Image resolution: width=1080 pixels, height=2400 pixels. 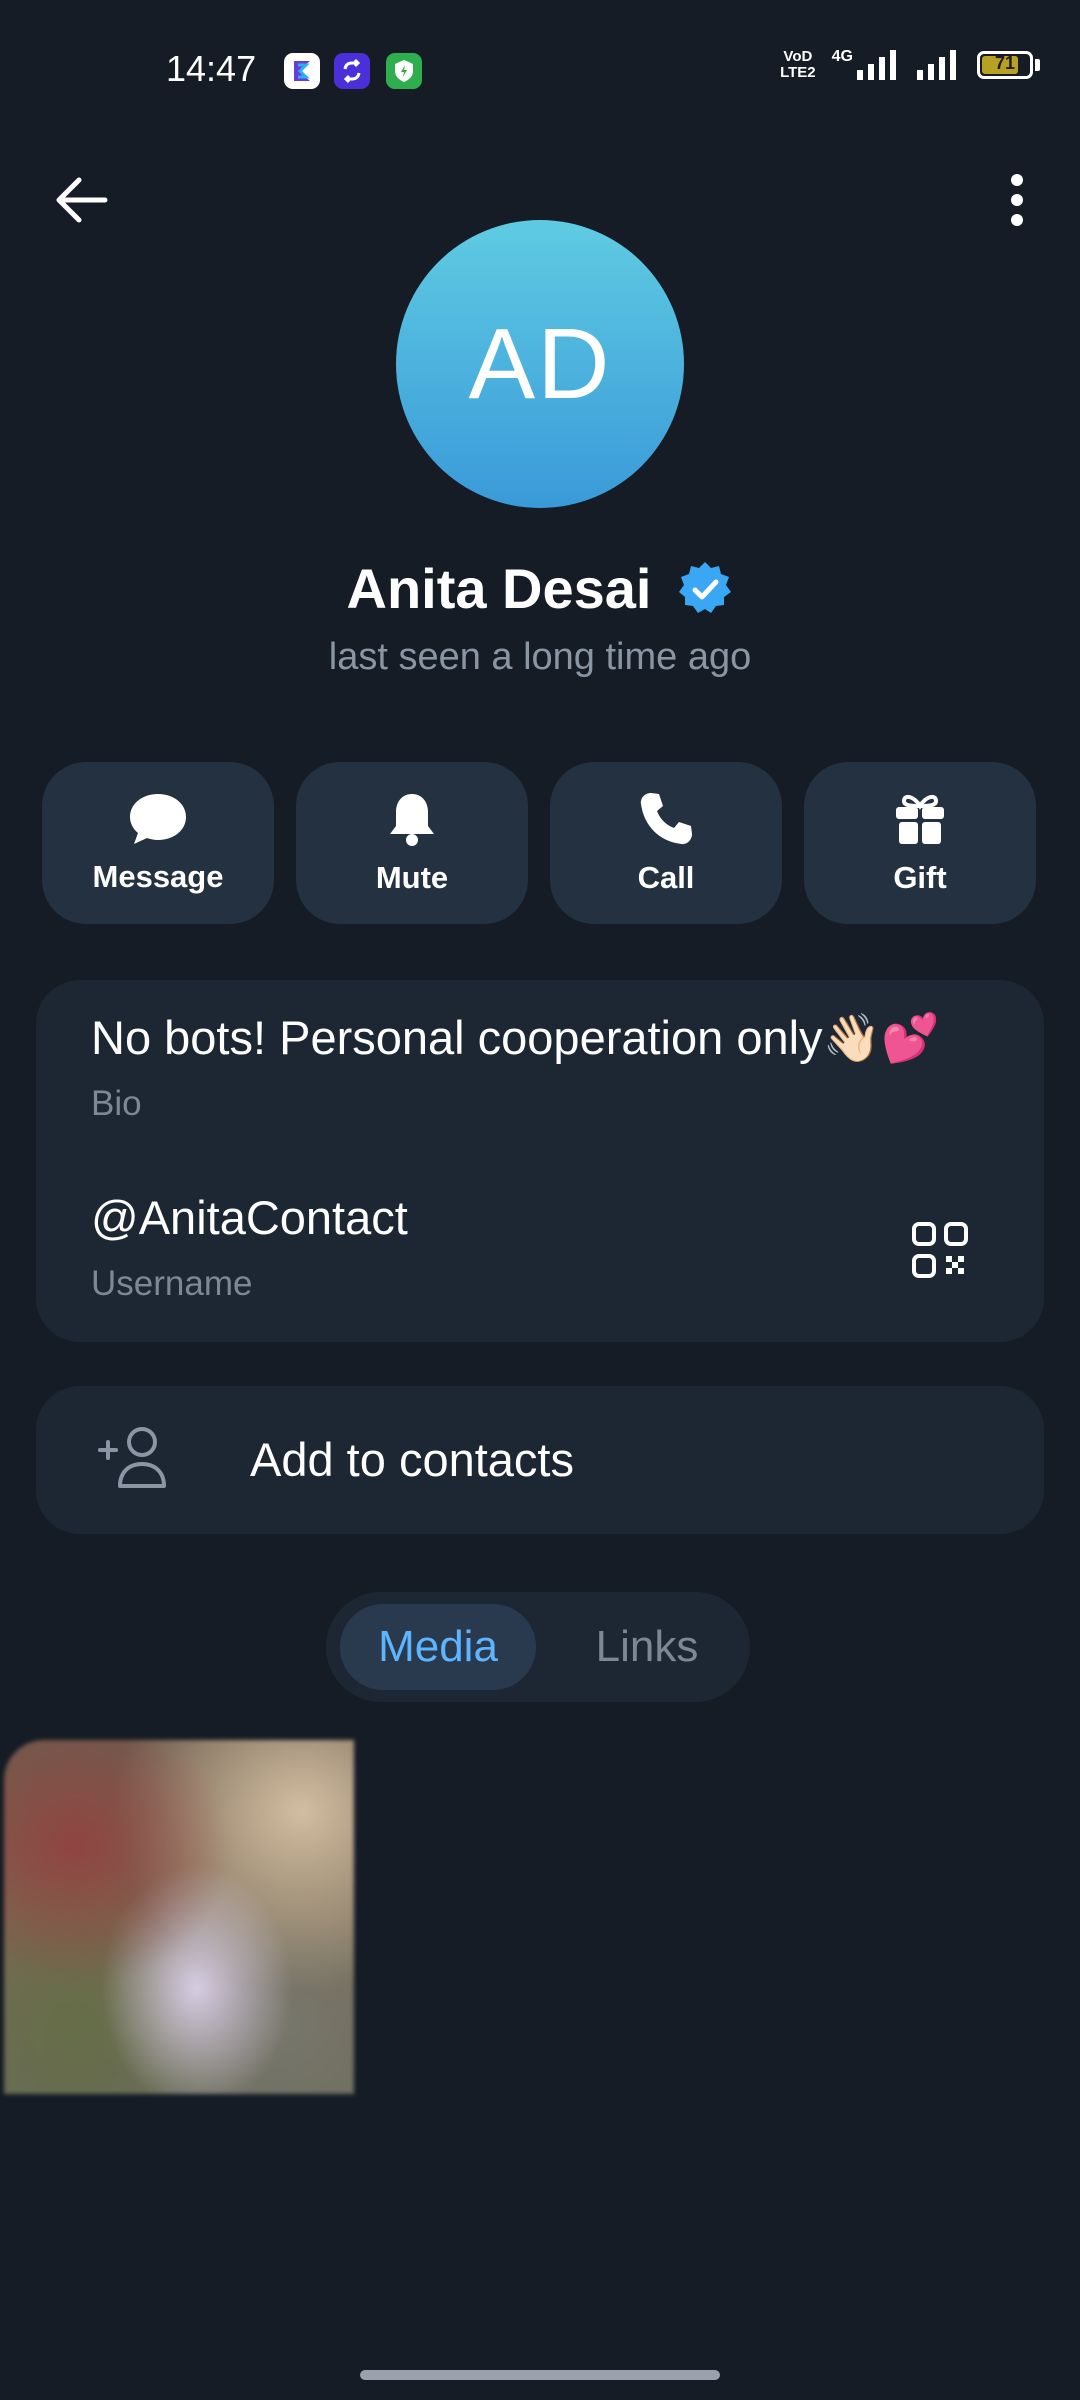 What do you see at coordinates (910, 65) in the screenshot?
I see `status-indicators: VoD LTE2 4G 71` at bounding box center [910, 65].